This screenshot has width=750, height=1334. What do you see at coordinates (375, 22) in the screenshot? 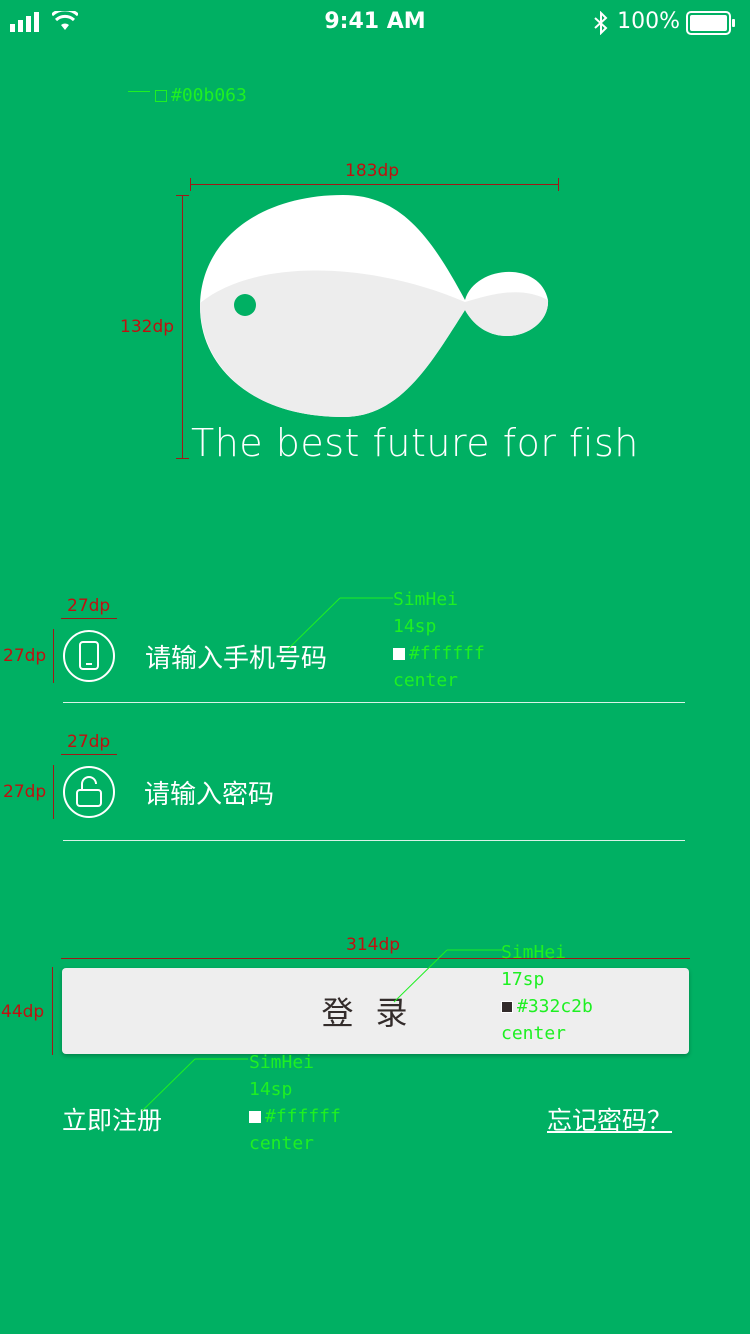
I see `status-bar: 9:41 AM 100%` at bounding box center [375, 22].